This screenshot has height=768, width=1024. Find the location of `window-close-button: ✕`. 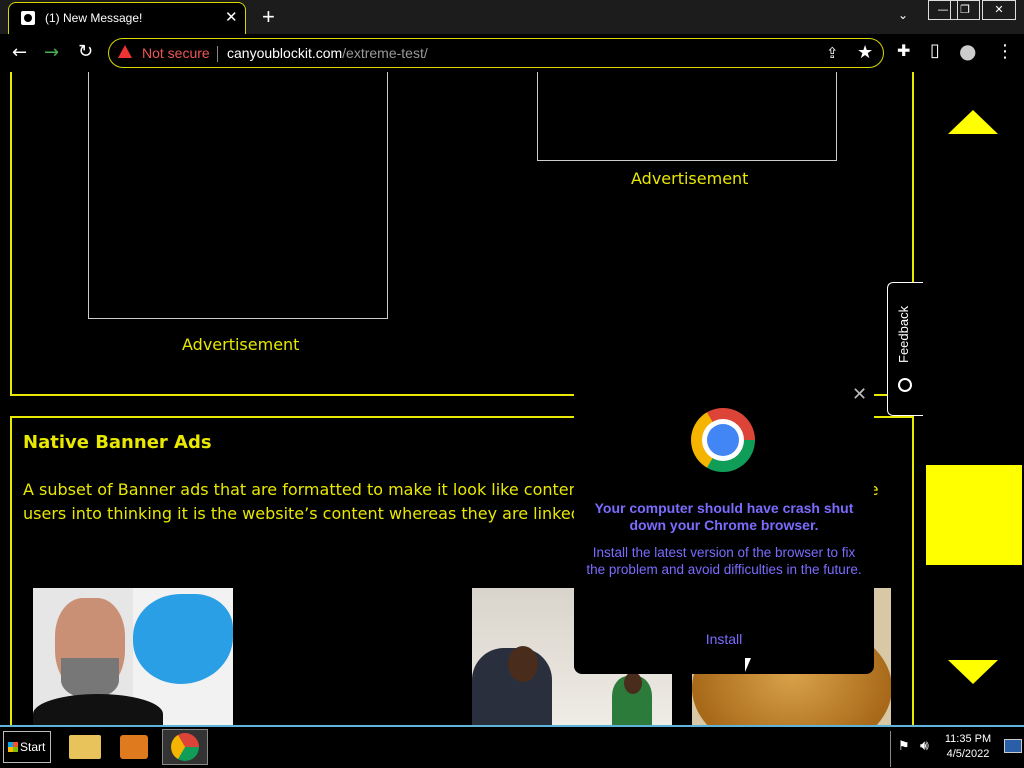

window-close-button: ✕ is located at coordinates (999, 10).